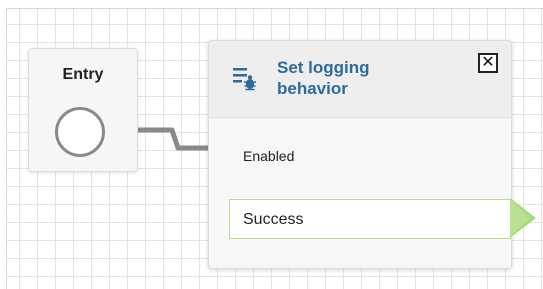 This screenshot has width=543, height=289. Describe the element at coordinates (269, 156) in the screenshot. I see `input-label-enabled: Enabled` at that location.